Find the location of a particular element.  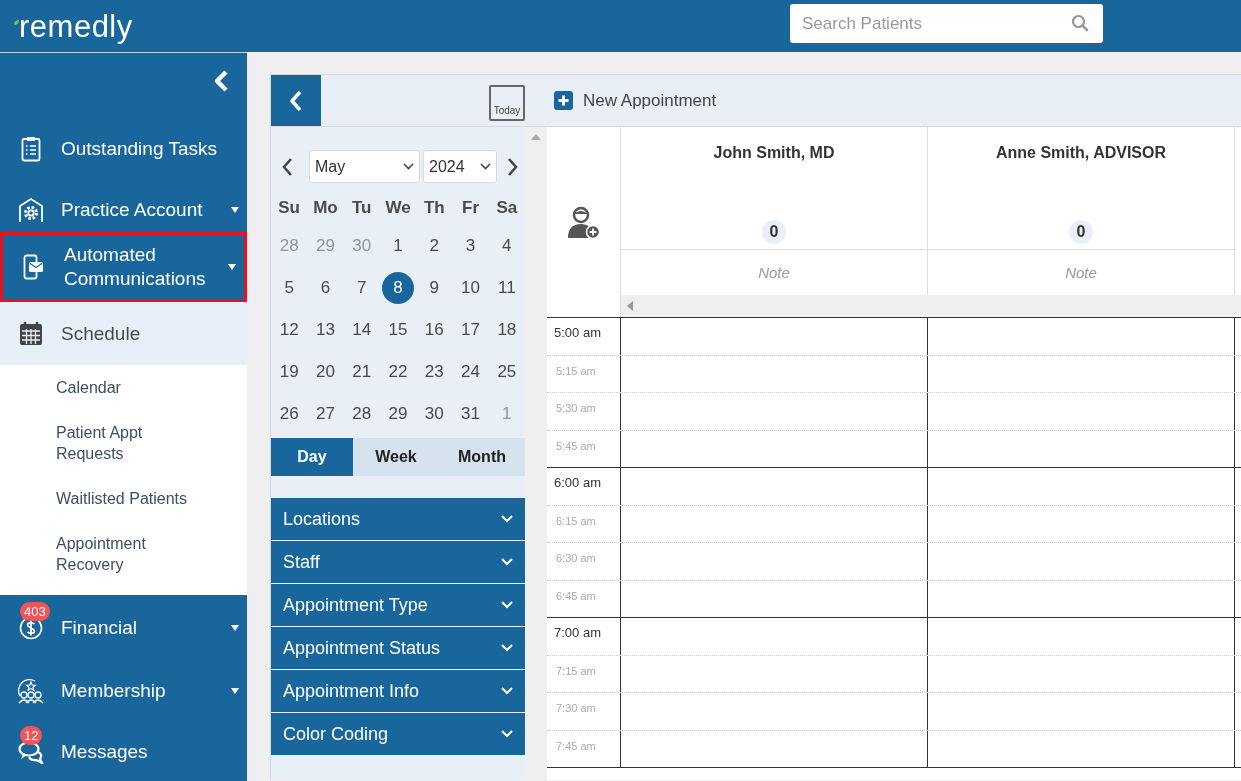

calendar-day: 25 is located at coordinates (506, 372).